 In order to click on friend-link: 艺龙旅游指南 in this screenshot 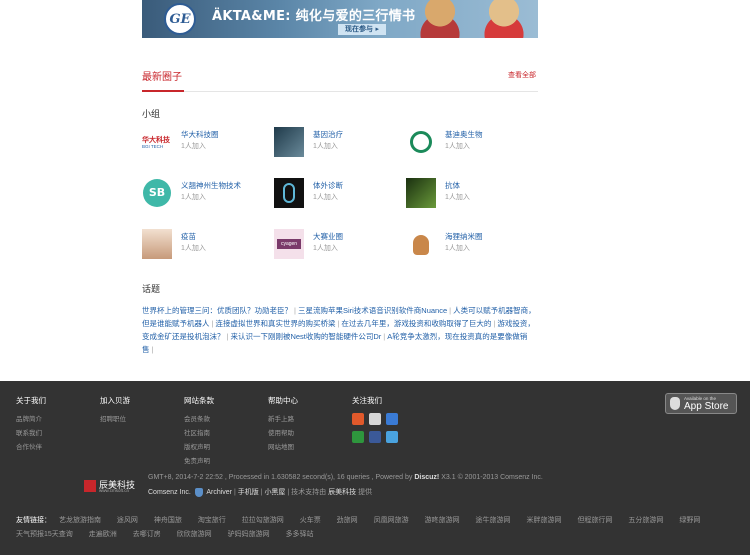, I will do `click(80, 520)`.